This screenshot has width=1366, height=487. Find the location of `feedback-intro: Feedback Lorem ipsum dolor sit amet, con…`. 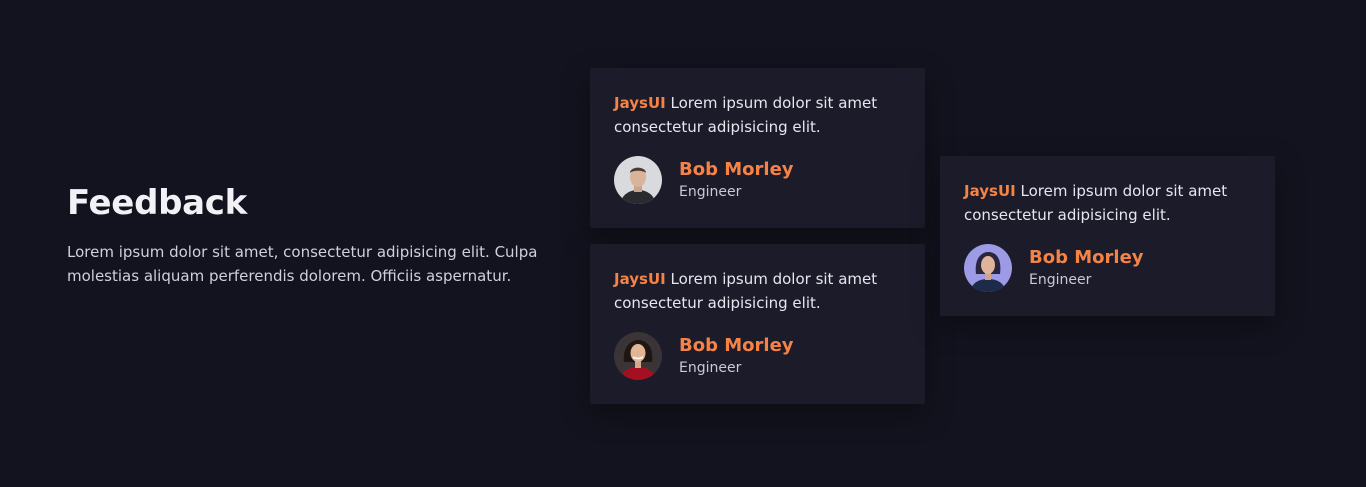

feedback-intro: Feedback Lorem ipsum dolor sit amet, con… is located at coordinates (307, 234).